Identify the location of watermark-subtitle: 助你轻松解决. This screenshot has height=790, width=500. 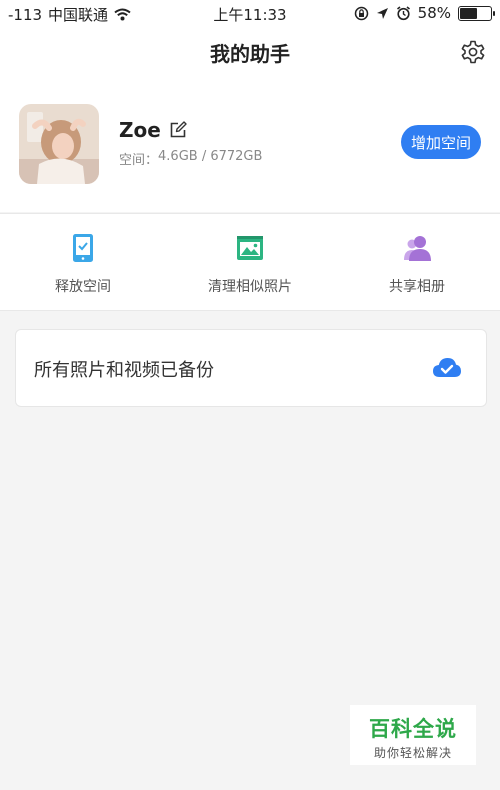
(412, 753).